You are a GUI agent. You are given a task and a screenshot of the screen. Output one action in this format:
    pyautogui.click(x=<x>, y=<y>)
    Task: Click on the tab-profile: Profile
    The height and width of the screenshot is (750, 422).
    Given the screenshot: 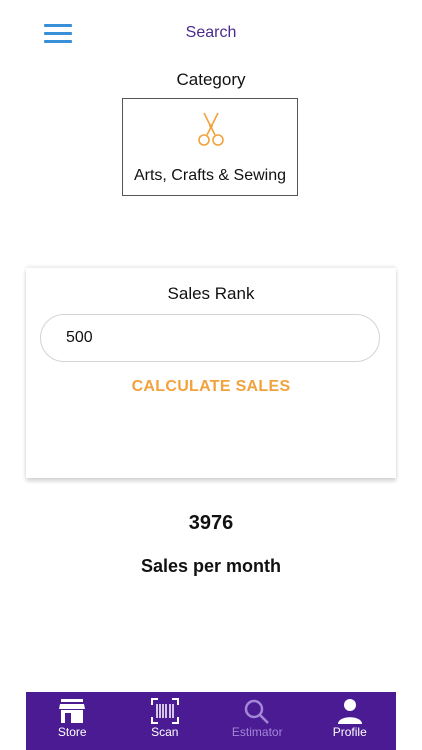 What is the action you would take?
    pyautogui.click(x=350, y=721)
    